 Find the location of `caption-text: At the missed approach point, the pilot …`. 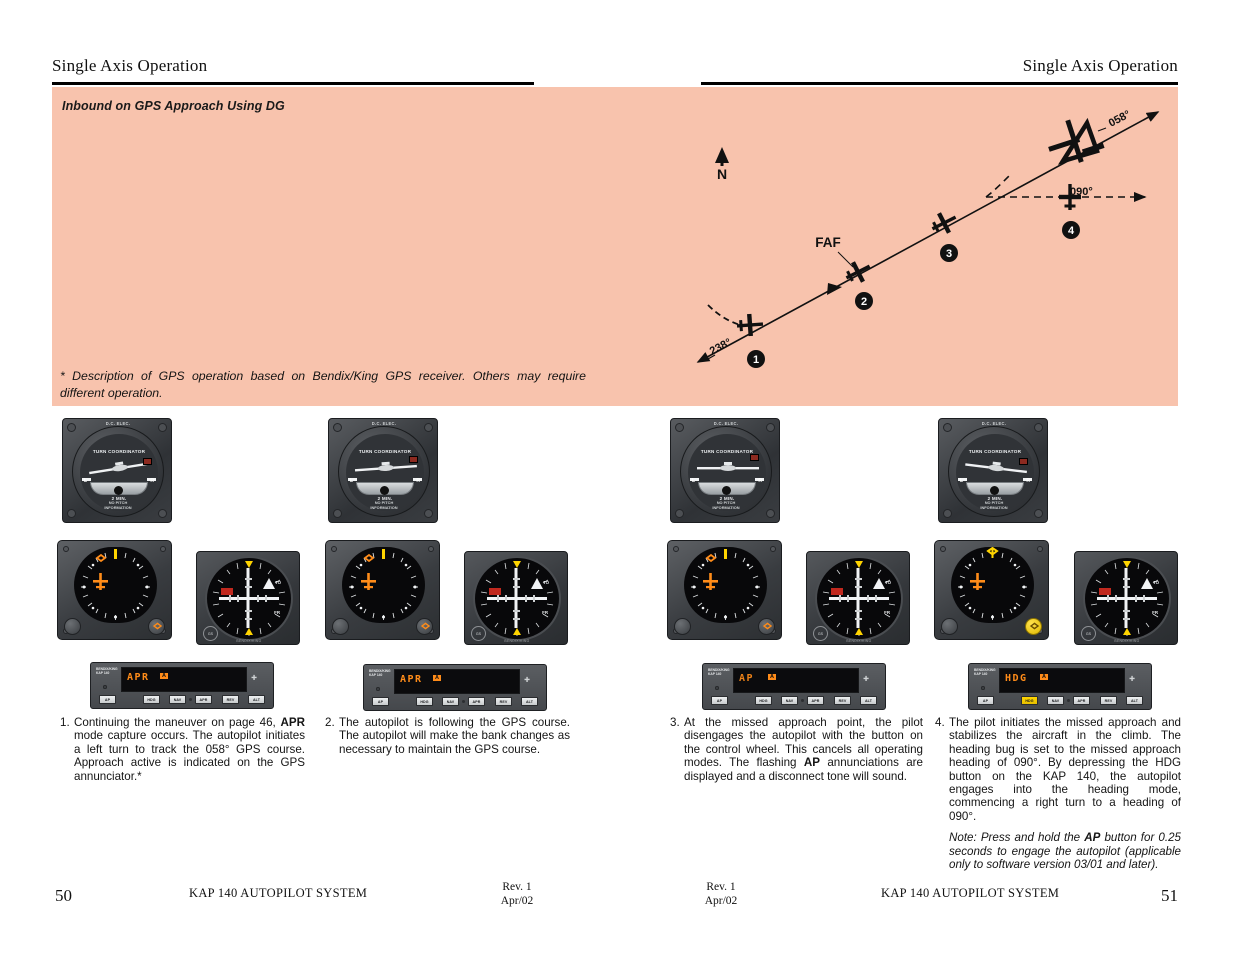

caption-text: At the missed approach point, the pilot … is located at coordinates (803, 749).